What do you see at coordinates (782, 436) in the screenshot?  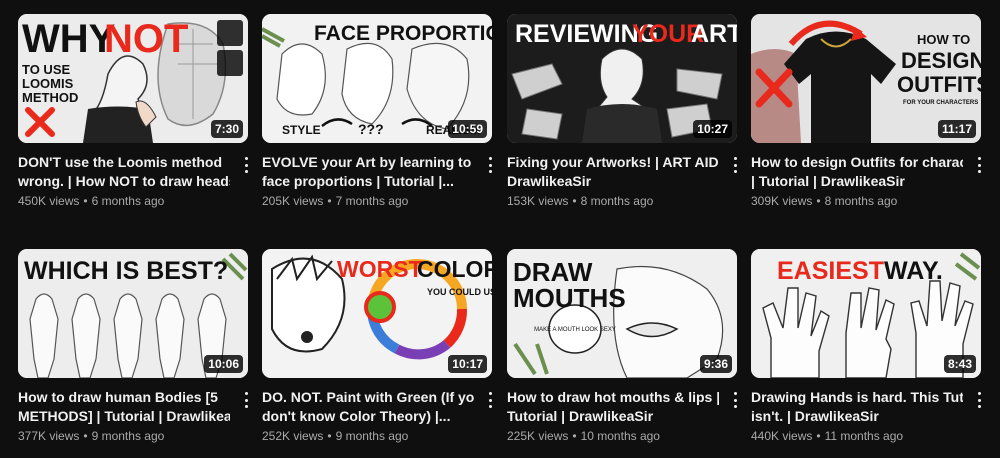 I see `view-count: 440K views` at bounding box center [782, 436].